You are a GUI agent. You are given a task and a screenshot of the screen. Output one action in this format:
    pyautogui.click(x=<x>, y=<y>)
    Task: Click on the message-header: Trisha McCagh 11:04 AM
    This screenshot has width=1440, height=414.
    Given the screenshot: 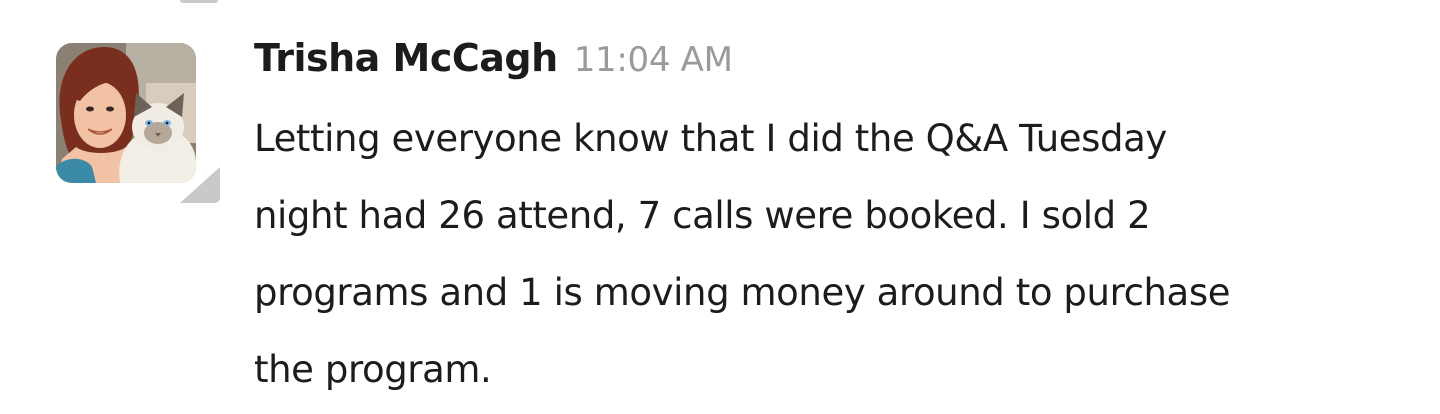 What is the action you would take?
    pyautogui.click(x=824, y=68)
    